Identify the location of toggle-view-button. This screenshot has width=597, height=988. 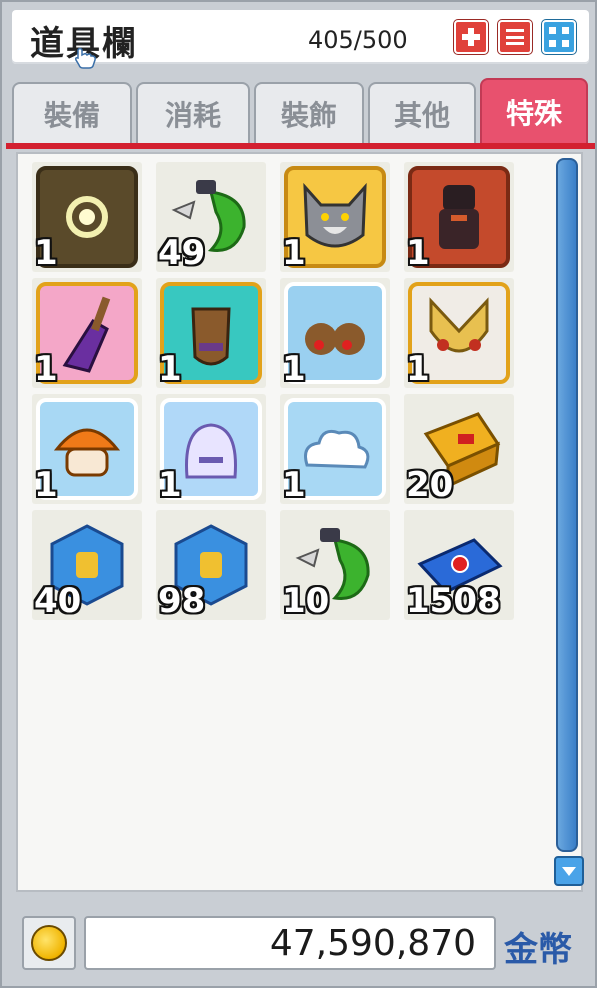
(559, 37).